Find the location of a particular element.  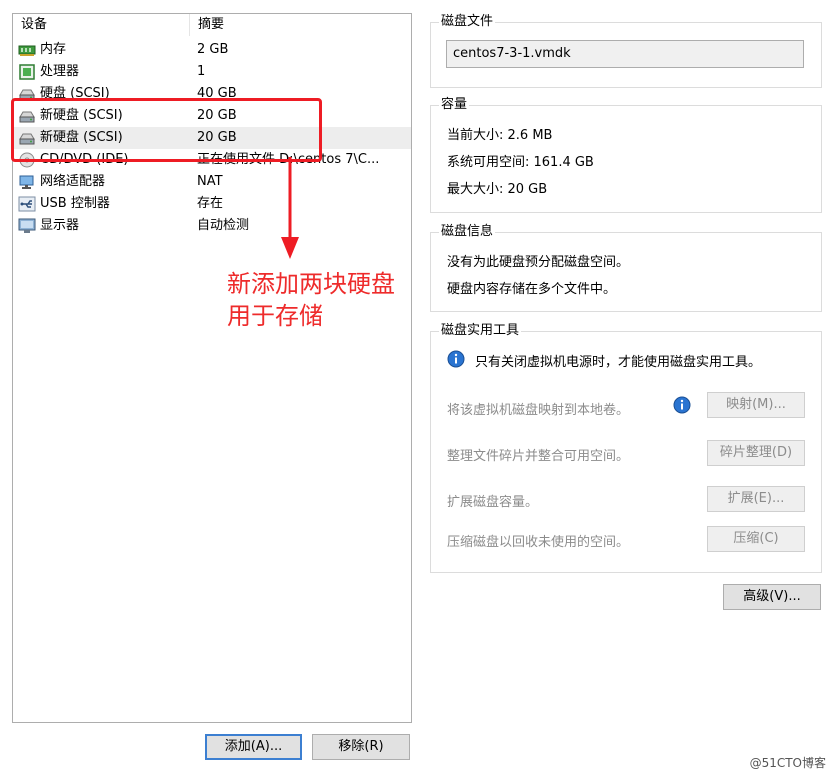

defragment-button: 碎片整理(D) is located at coordinates (756, 453).